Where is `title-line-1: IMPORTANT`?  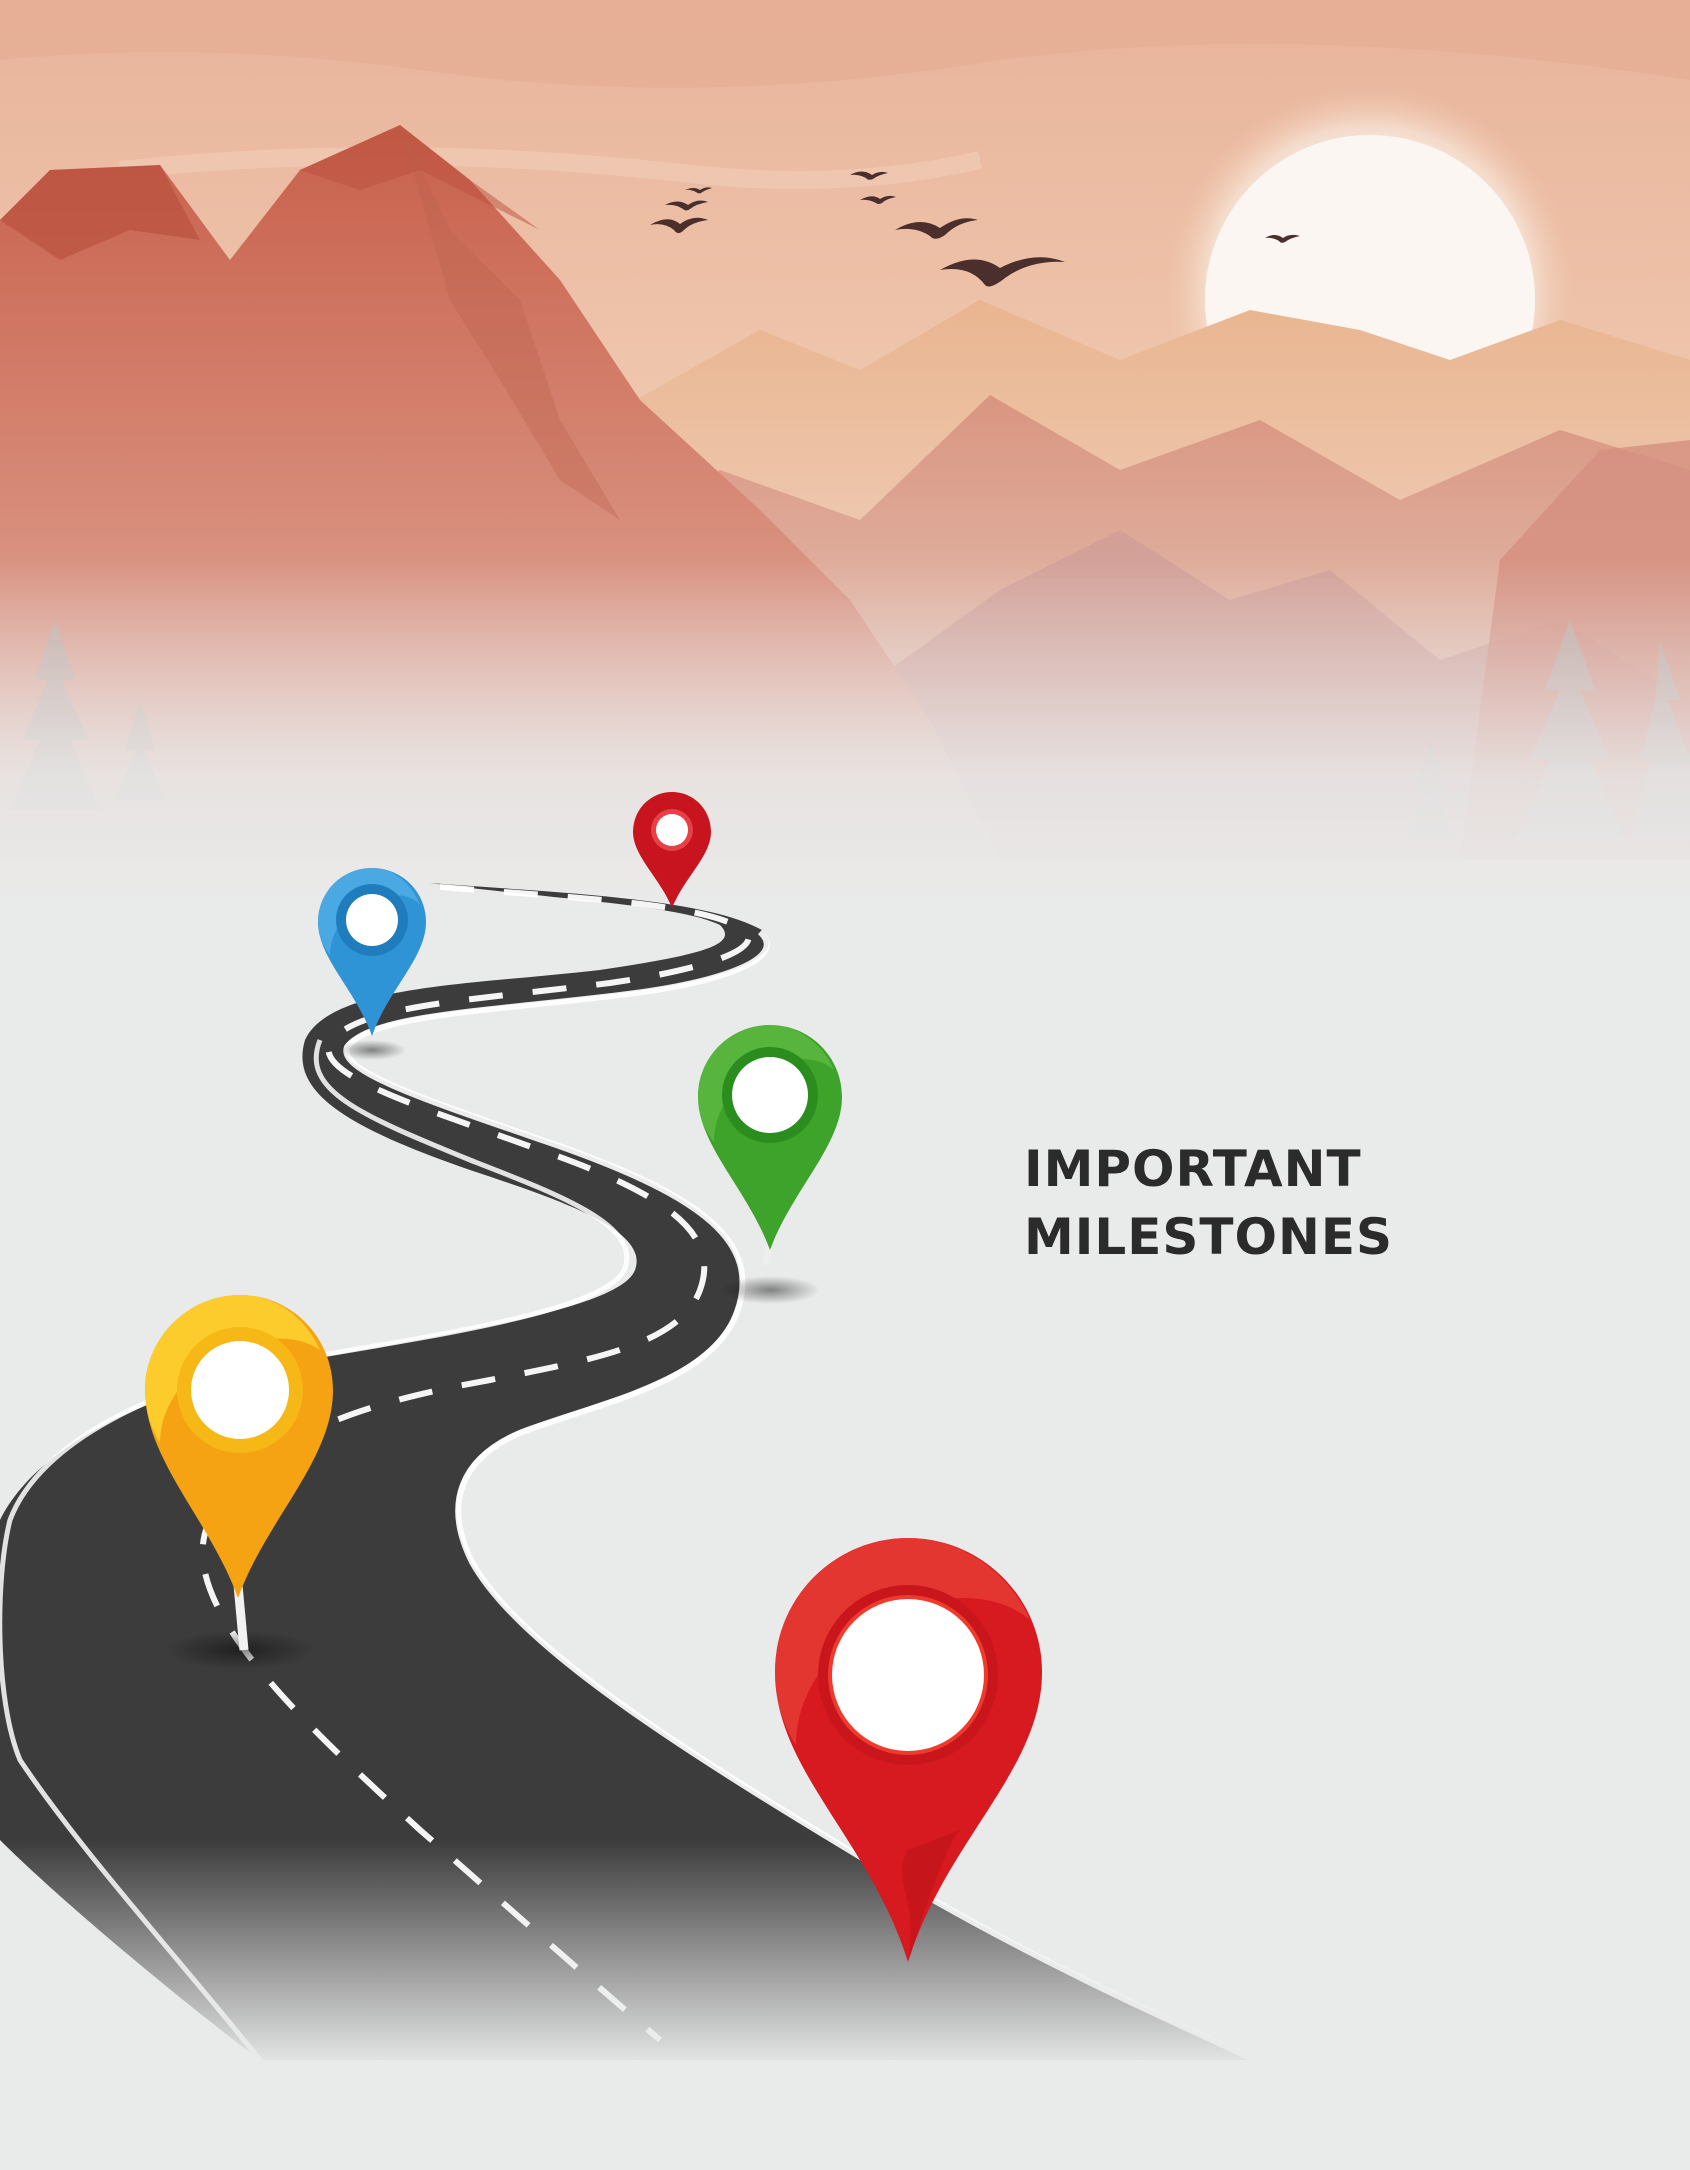
title-line-1: IMPORTANT is located at coordinates (1193, 1169).